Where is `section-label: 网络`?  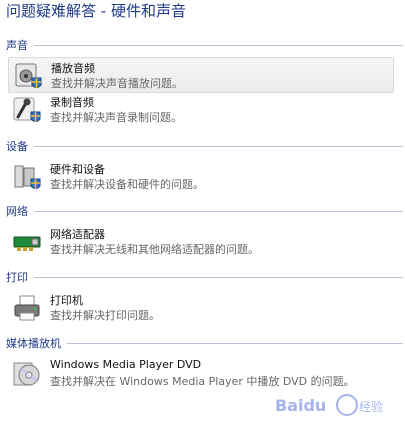 section-label: 网络 is located at coordinates (17, 211).